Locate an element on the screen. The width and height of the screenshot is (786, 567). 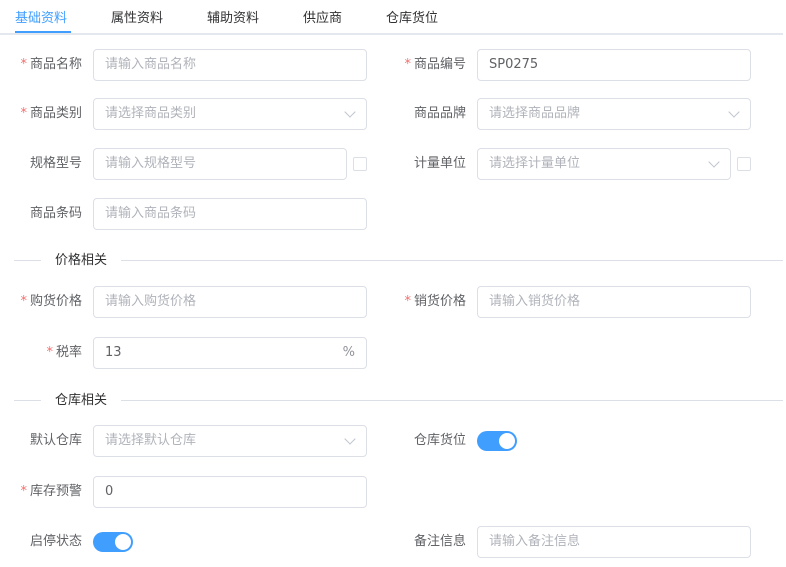
enabled-status-label: 启停状态 is located at coordinates (55, 541).